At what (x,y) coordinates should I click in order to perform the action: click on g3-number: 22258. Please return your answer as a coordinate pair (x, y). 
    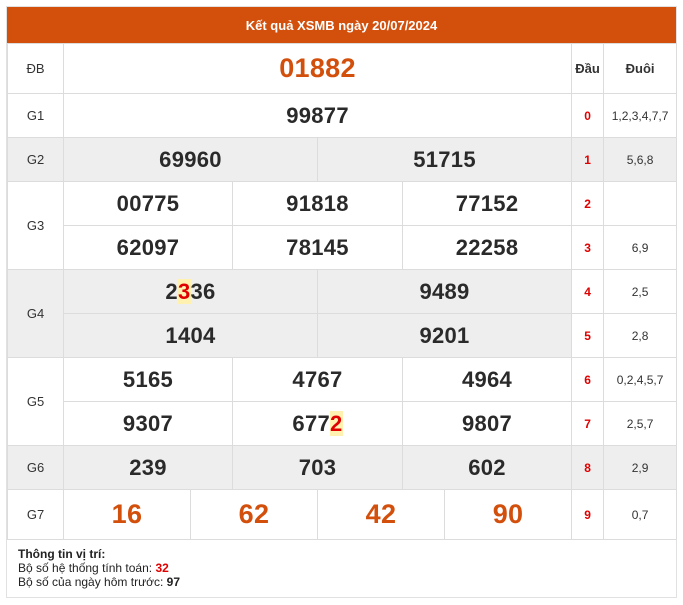
    Looking at the image, I should click on (487, 247).